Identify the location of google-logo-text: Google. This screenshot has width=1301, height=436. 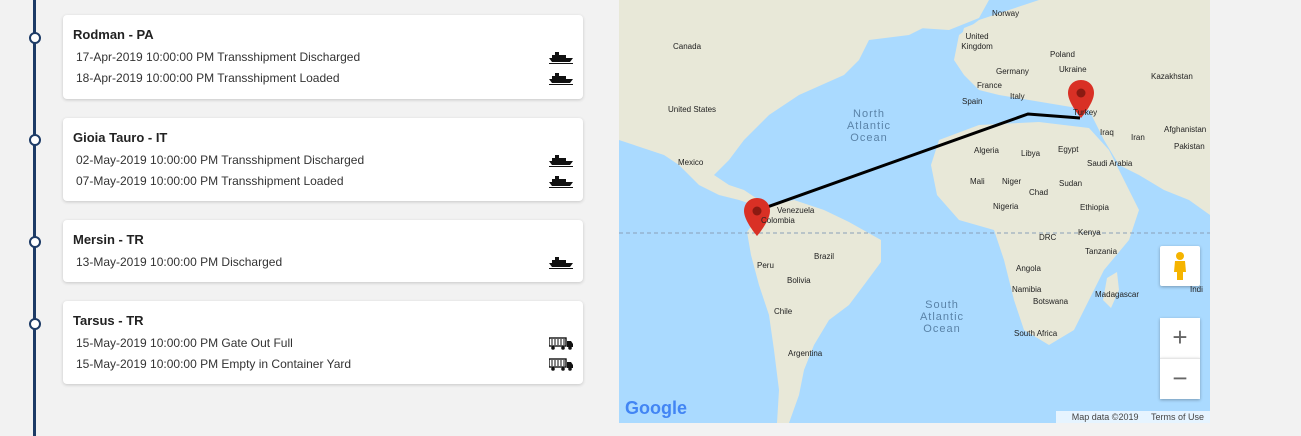
(656, 408).